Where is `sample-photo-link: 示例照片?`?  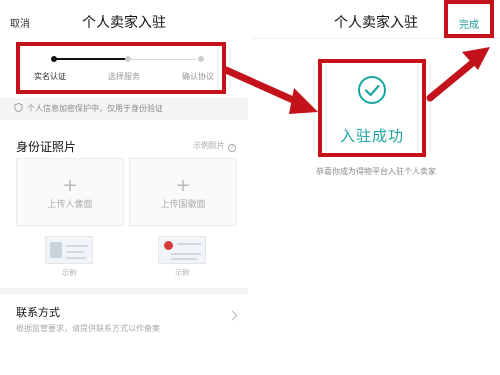
sample-photo-link: 示例照片? is located at coordinates (214, 146).